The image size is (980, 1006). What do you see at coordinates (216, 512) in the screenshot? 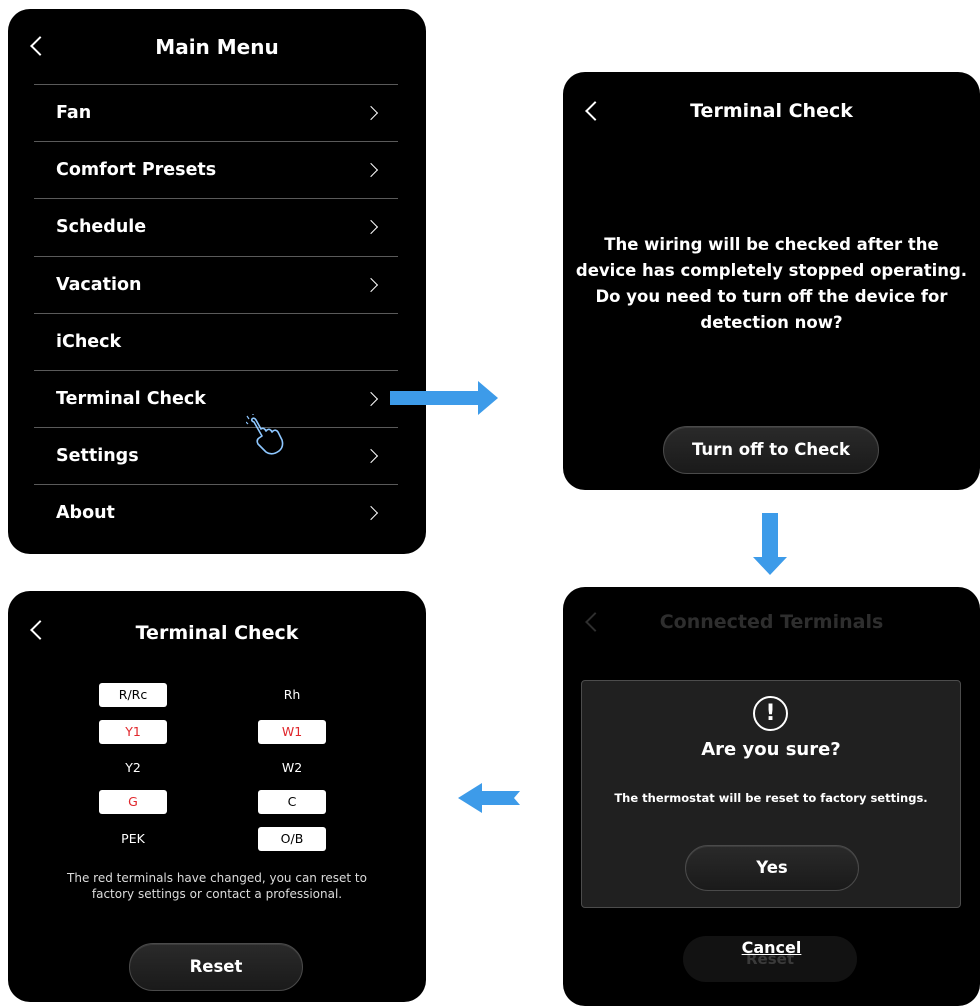
I see `menu-item-about: About` at bounding box center [216, 512].